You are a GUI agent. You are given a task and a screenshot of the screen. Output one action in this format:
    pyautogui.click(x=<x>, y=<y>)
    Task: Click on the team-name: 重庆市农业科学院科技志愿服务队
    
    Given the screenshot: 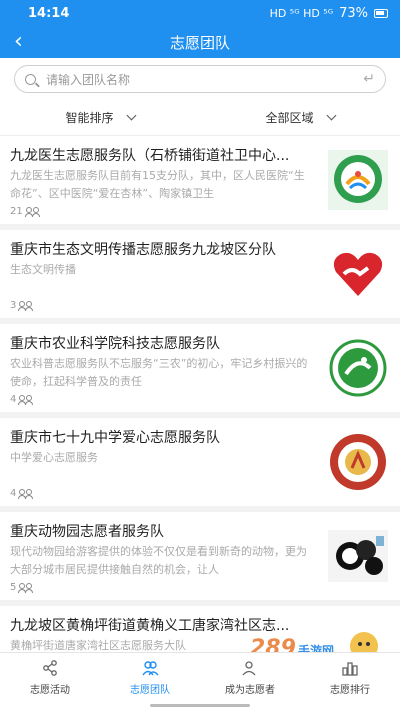 What is the action you would take?
    pyautogui.click(x=115, y=344)
    